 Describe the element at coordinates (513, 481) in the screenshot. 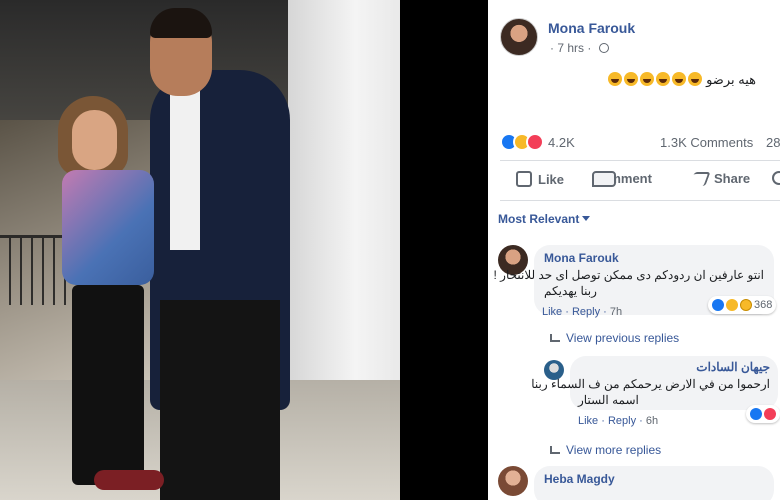

I see `commenter-avatar` at that location.